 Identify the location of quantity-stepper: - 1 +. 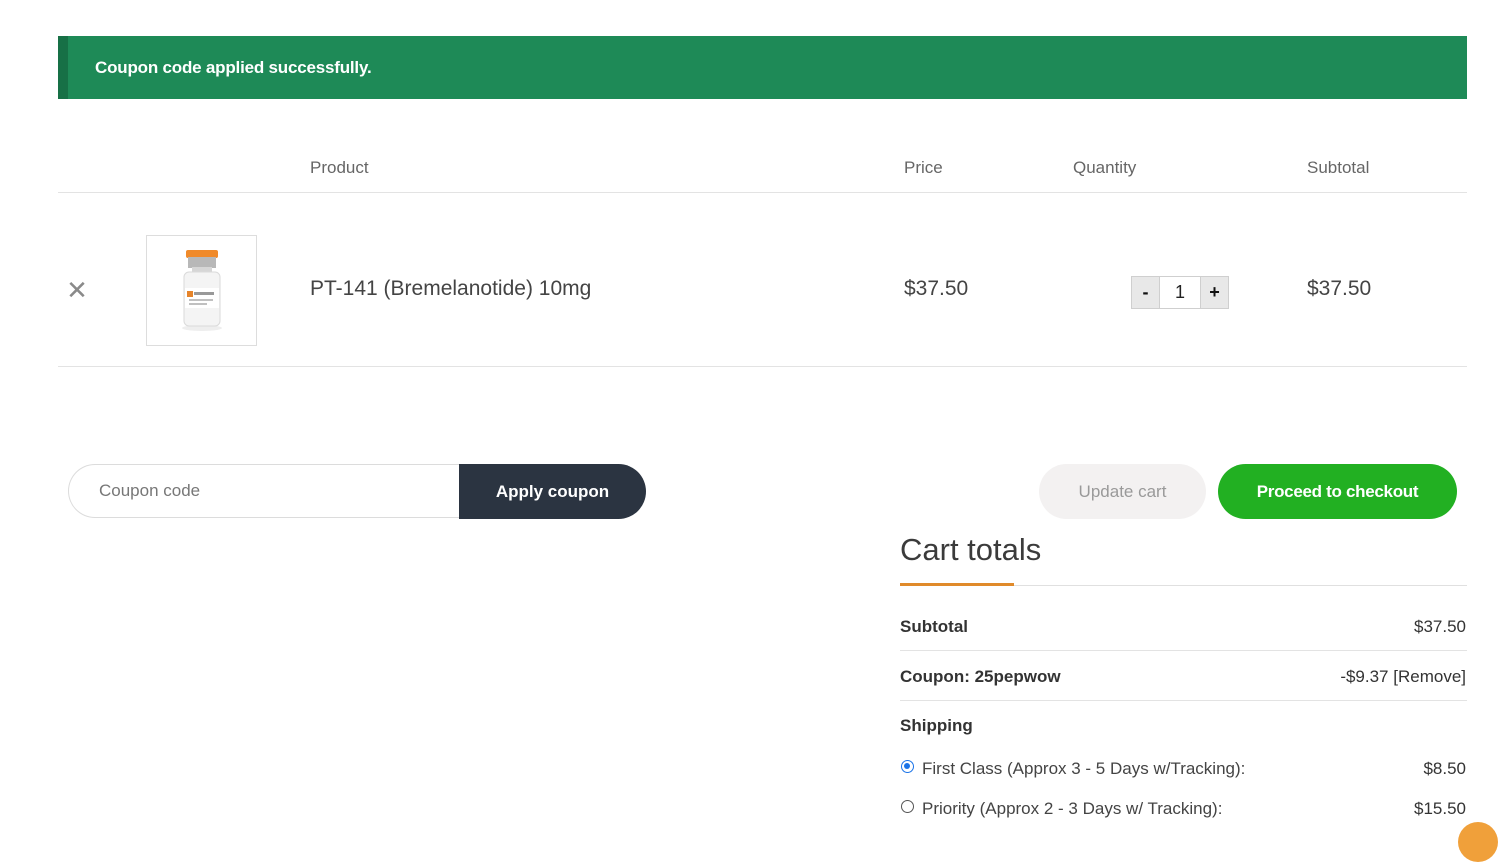
(1180, 292).